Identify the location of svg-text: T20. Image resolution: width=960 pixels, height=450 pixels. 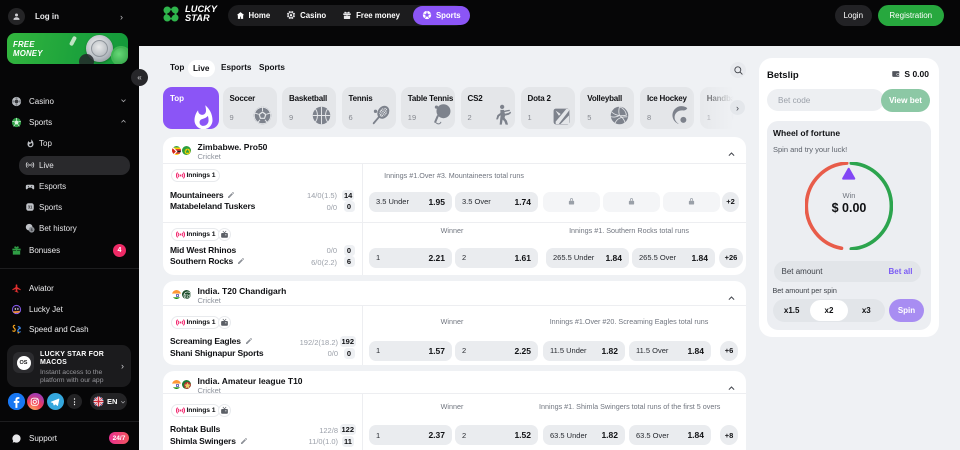
(188, 295).